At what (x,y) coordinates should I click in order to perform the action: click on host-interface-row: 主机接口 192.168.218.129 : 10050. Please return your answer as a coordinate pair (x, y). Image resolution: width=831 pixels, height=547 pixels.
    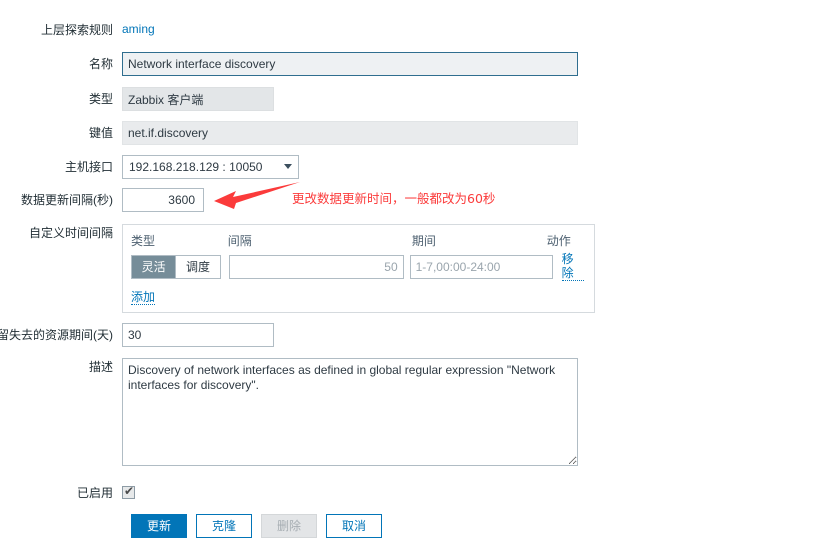
    Looking at the image, I should click on (149, 167).